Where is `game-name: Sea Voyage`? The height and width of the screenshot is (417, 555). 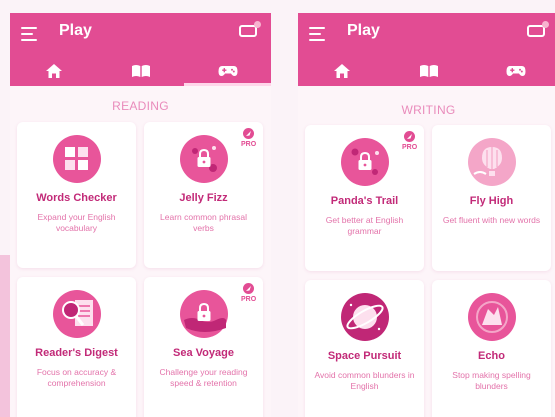 game-name: Sea Voyage is located at coordinates (203, 353).